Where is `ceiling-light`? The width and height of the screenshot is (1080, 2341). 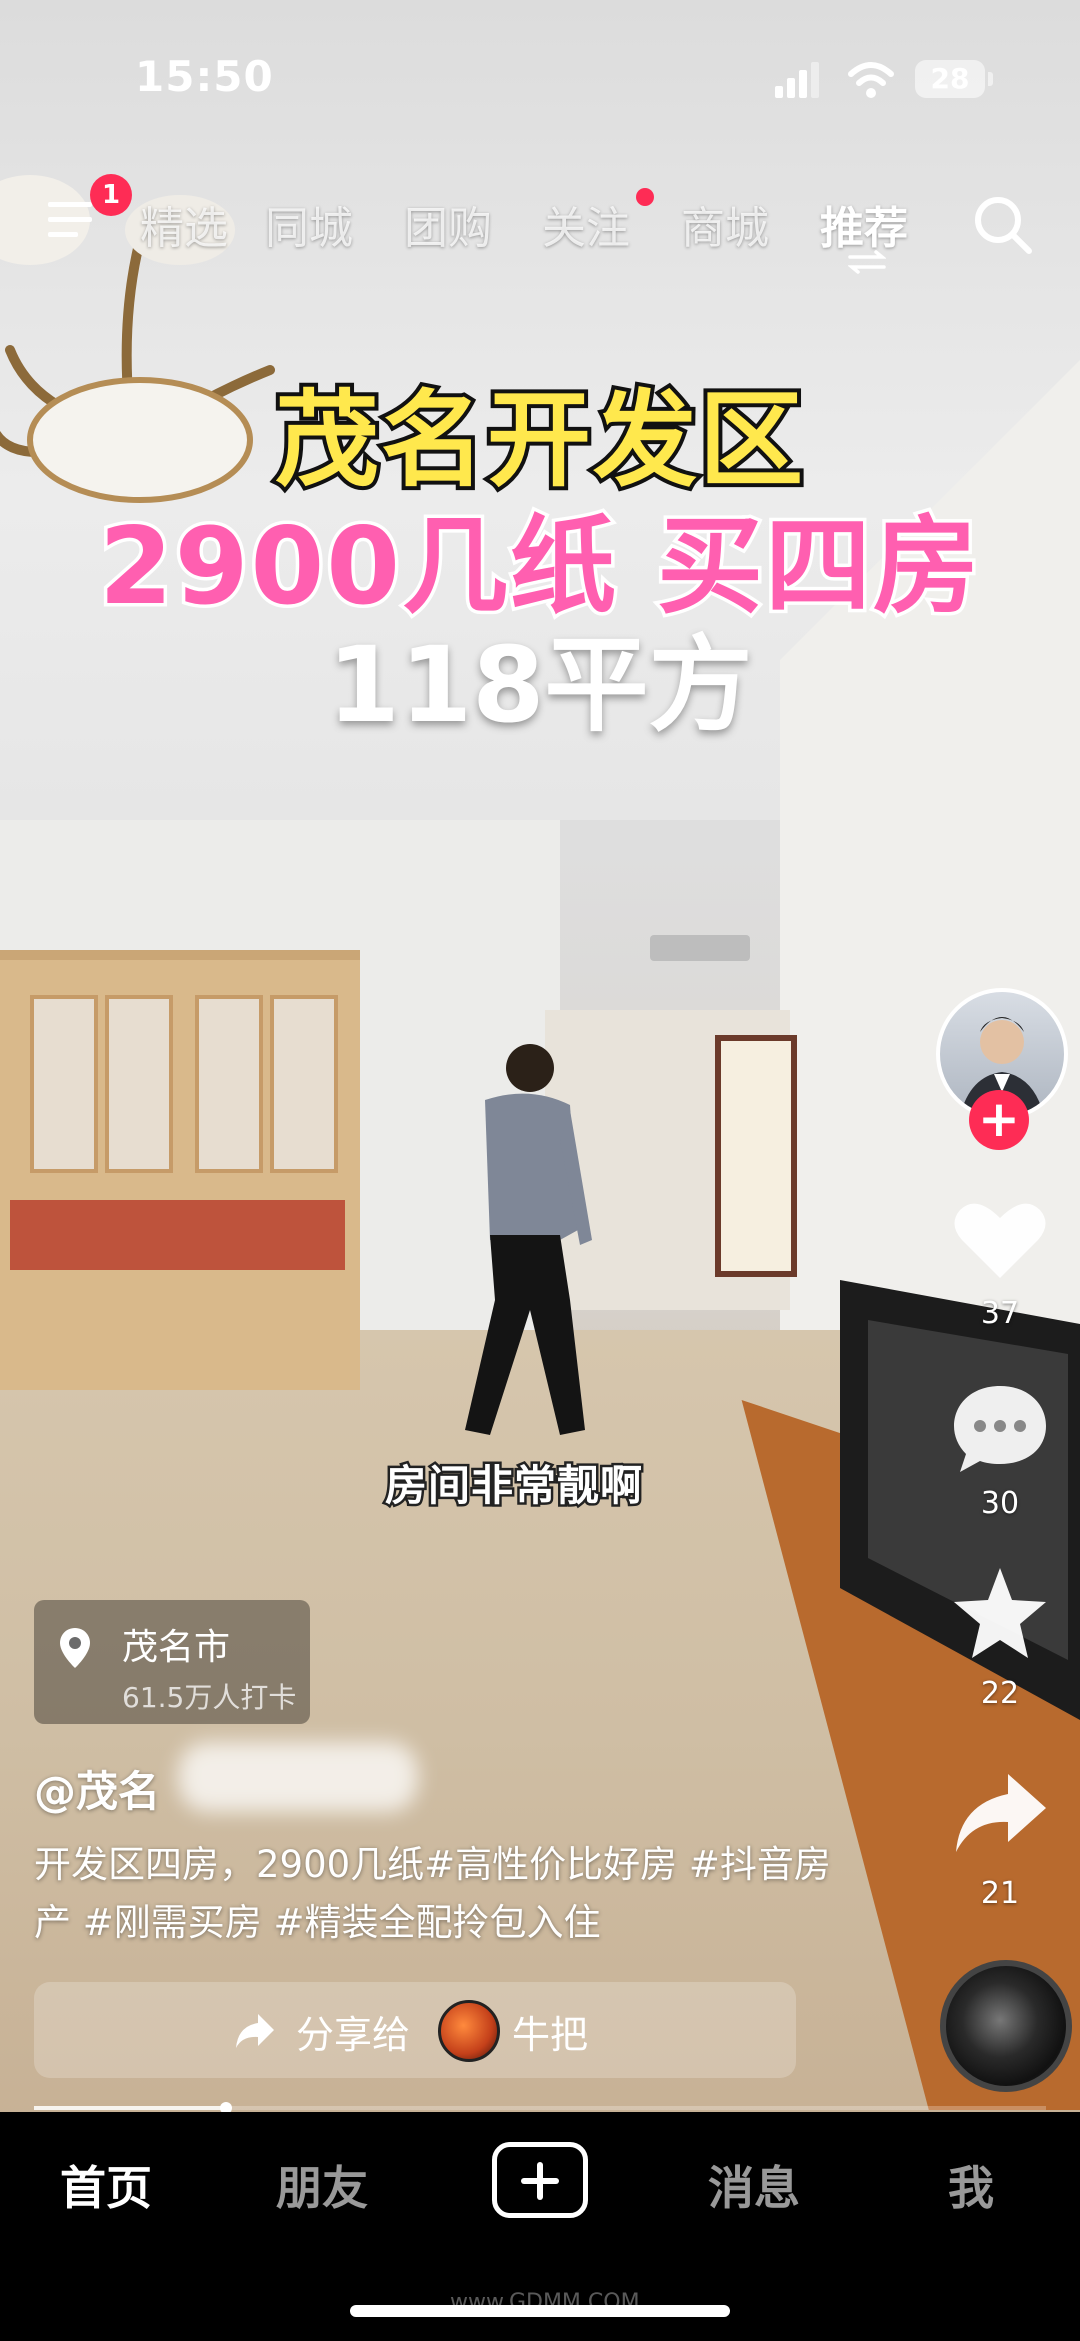
ceiling-light is located at coordinates (700, 948).